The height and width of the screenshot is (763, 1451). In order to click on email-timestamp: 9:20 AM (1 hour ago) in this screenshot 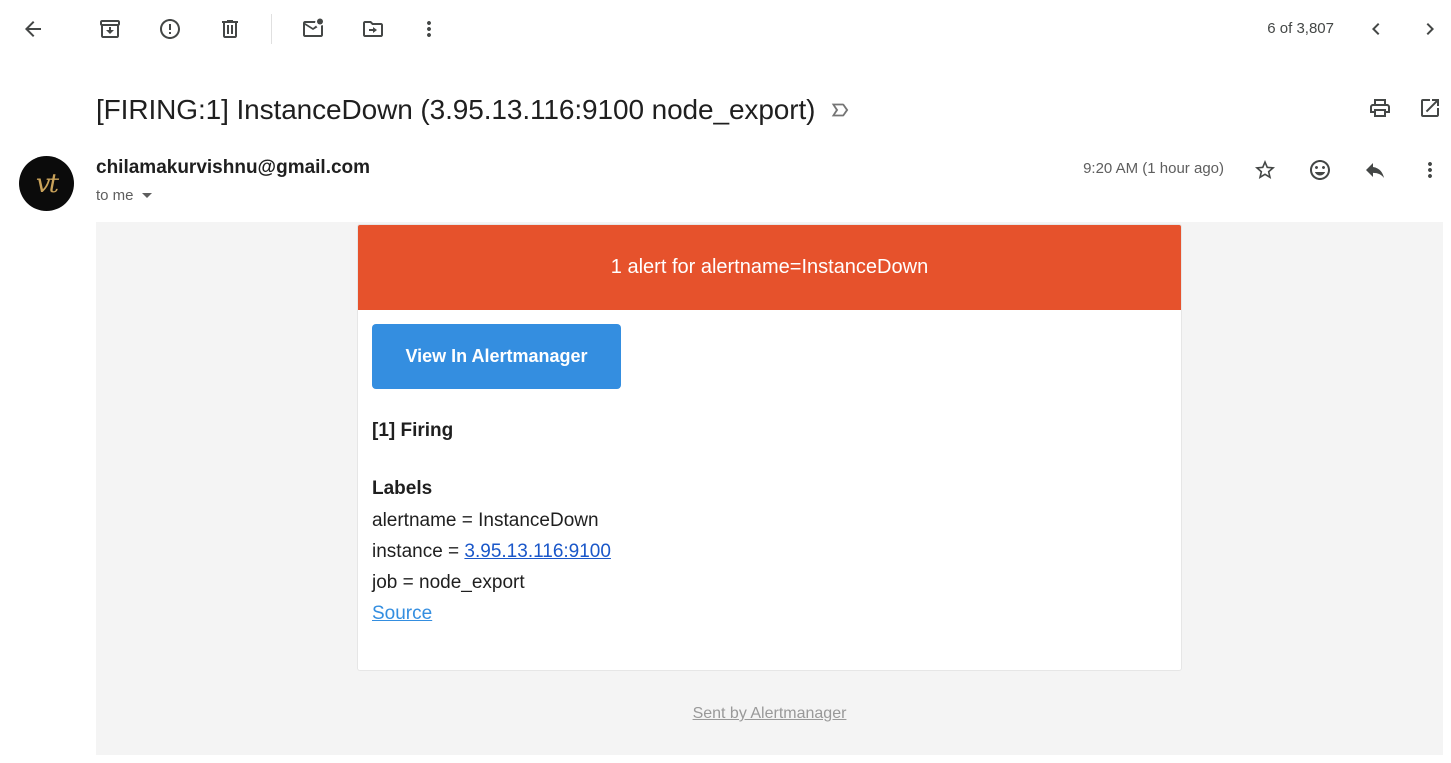, I will do `click(1153, 168)`.